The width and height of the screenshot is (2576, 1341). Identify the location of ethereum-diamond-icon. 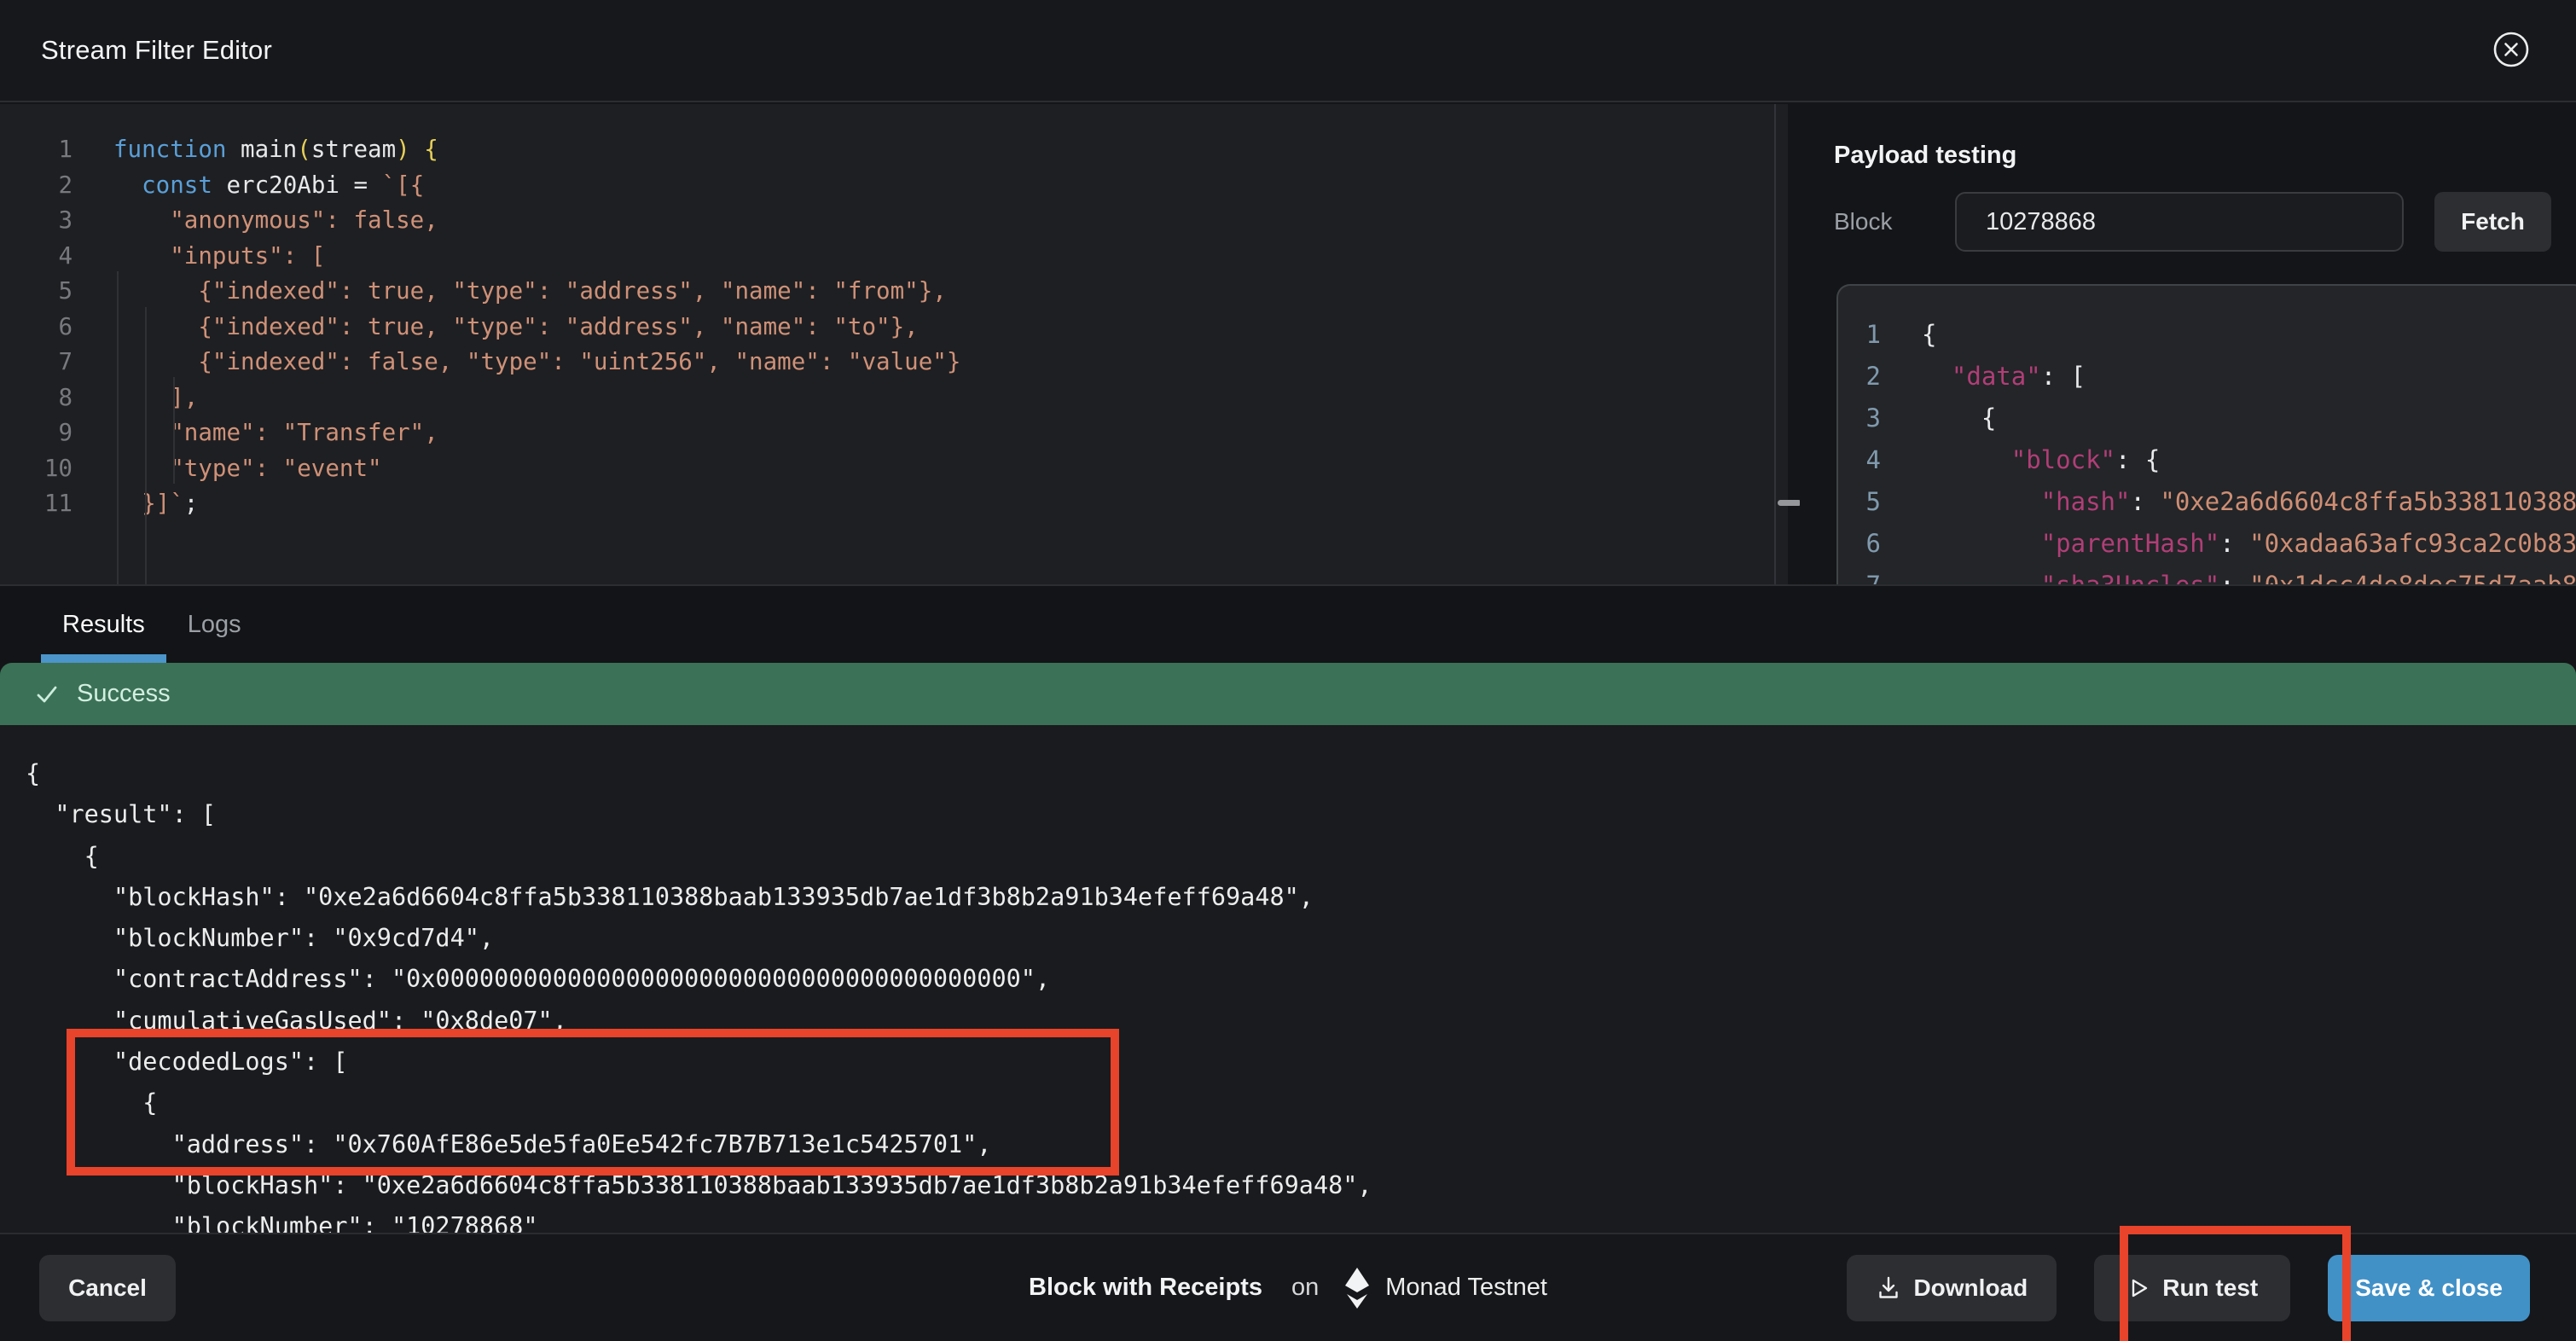
(1357, 1288).